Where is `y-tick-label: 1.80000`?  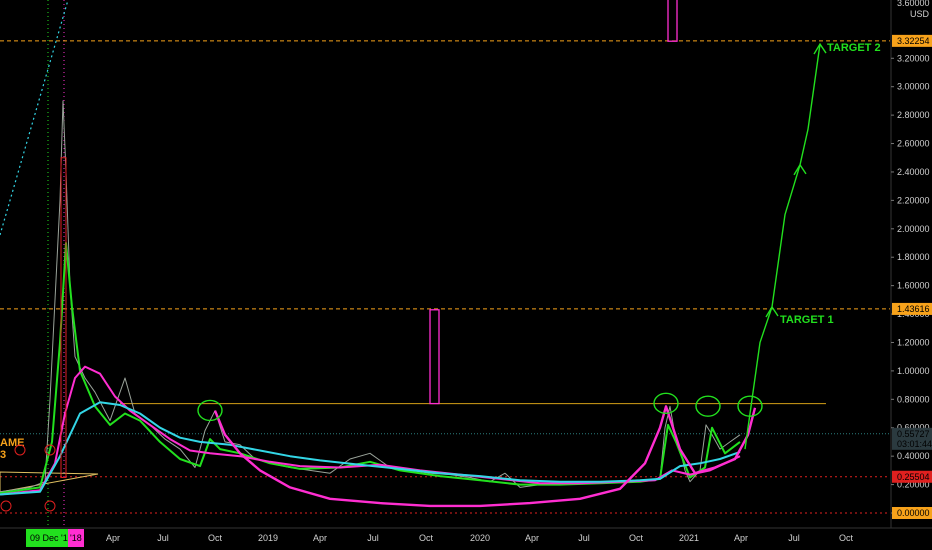 y-tick-label: 1.80000 is located at coordinates (913, 257).